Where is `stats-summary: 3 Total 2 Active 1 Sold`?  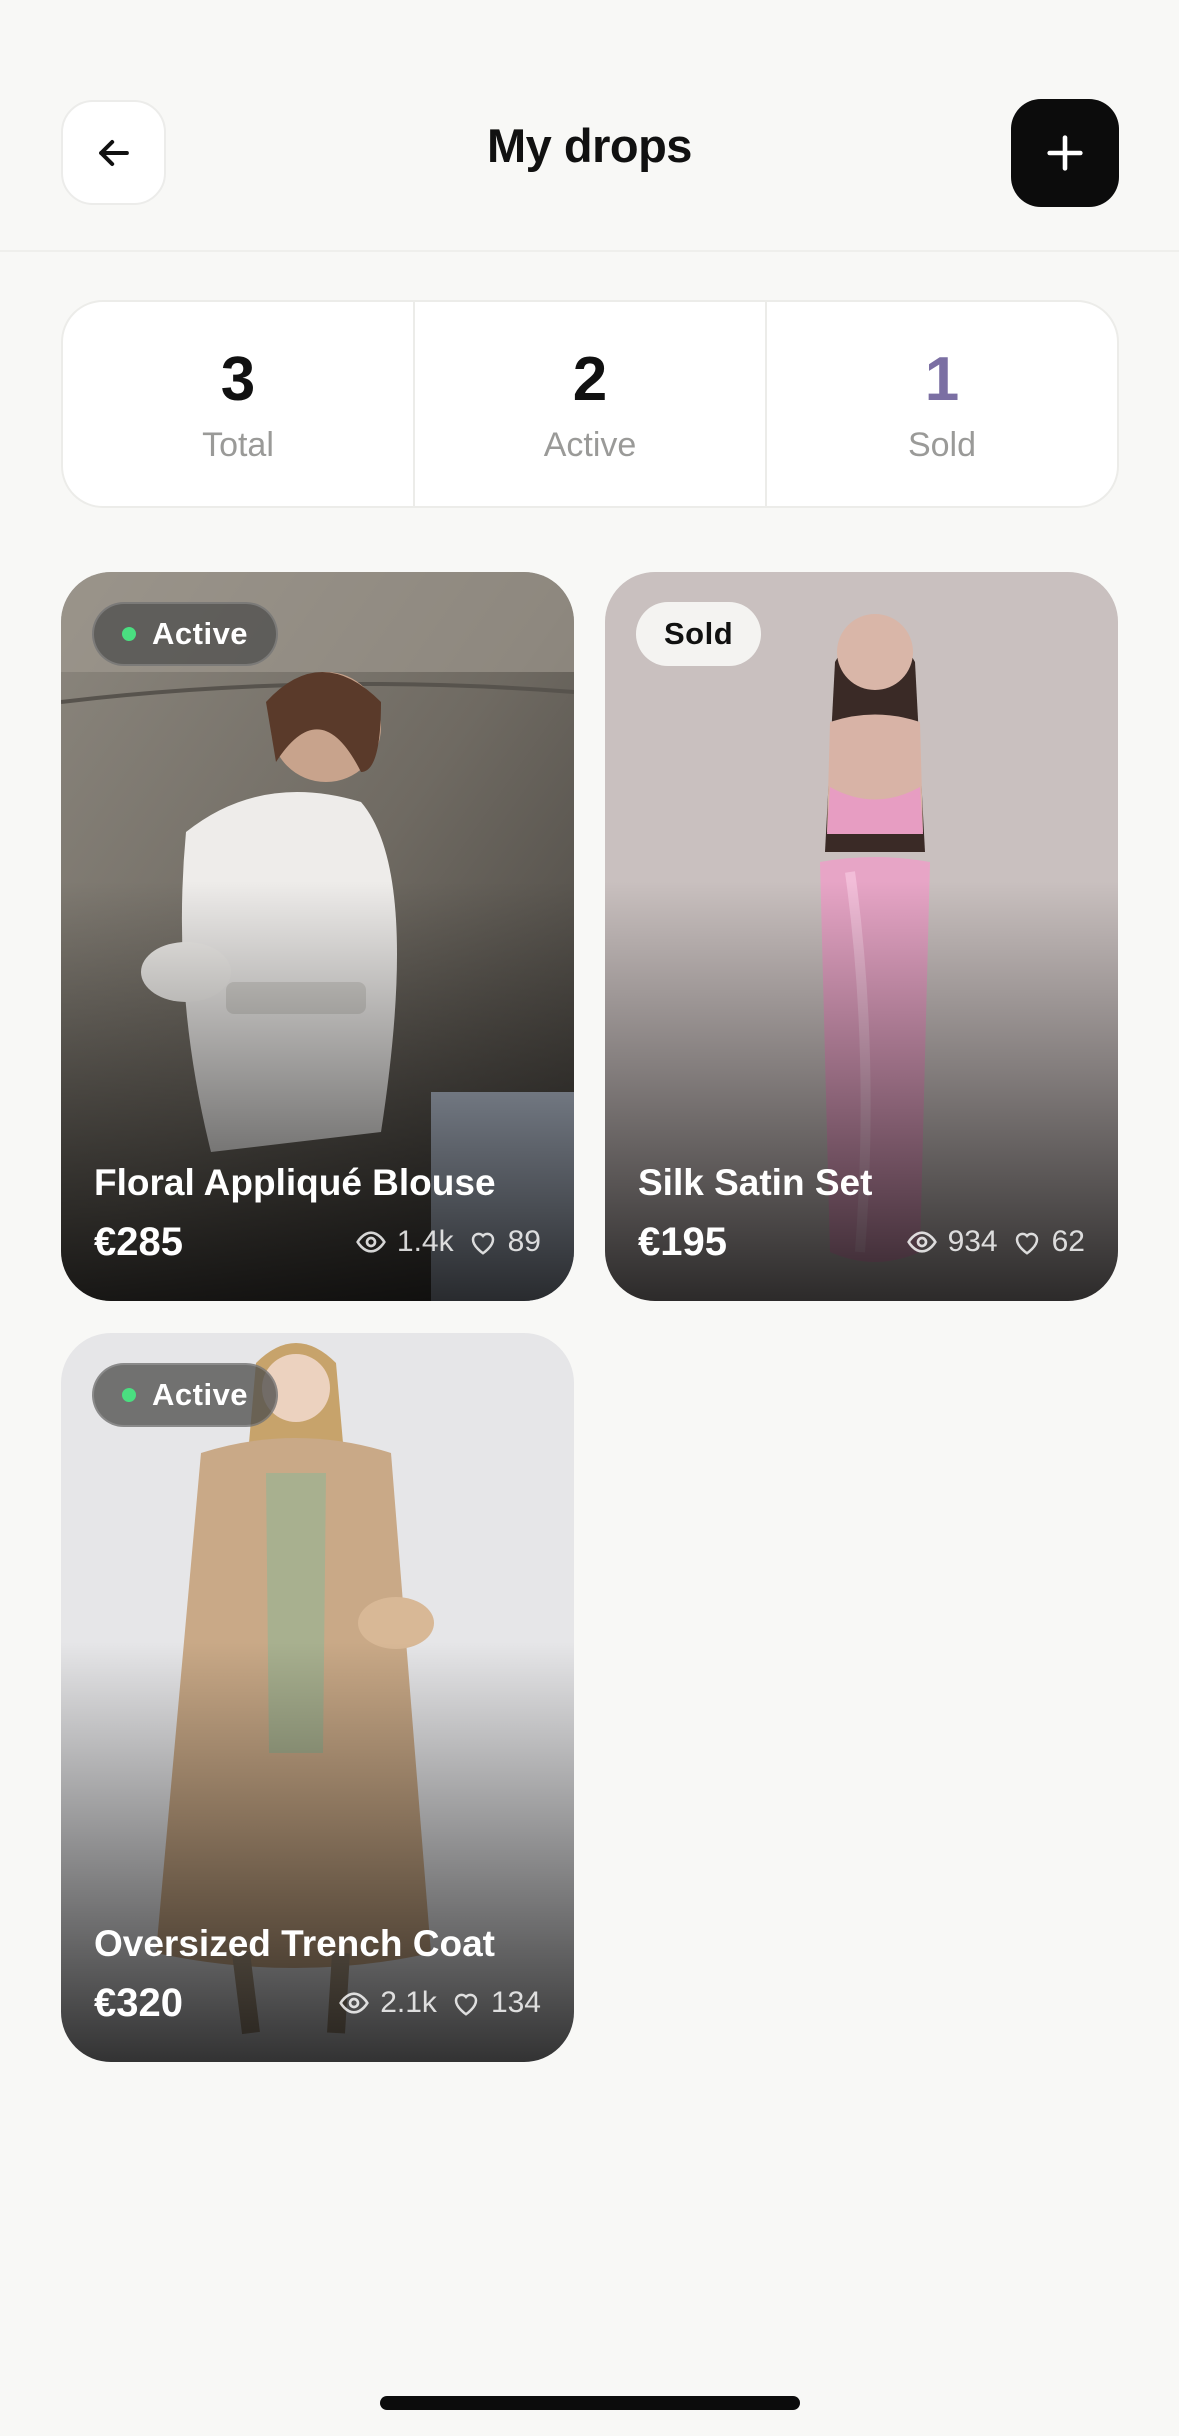
stats-summary: 3 Total 2 Active 1 Sold is located at coordinates (590, 404).